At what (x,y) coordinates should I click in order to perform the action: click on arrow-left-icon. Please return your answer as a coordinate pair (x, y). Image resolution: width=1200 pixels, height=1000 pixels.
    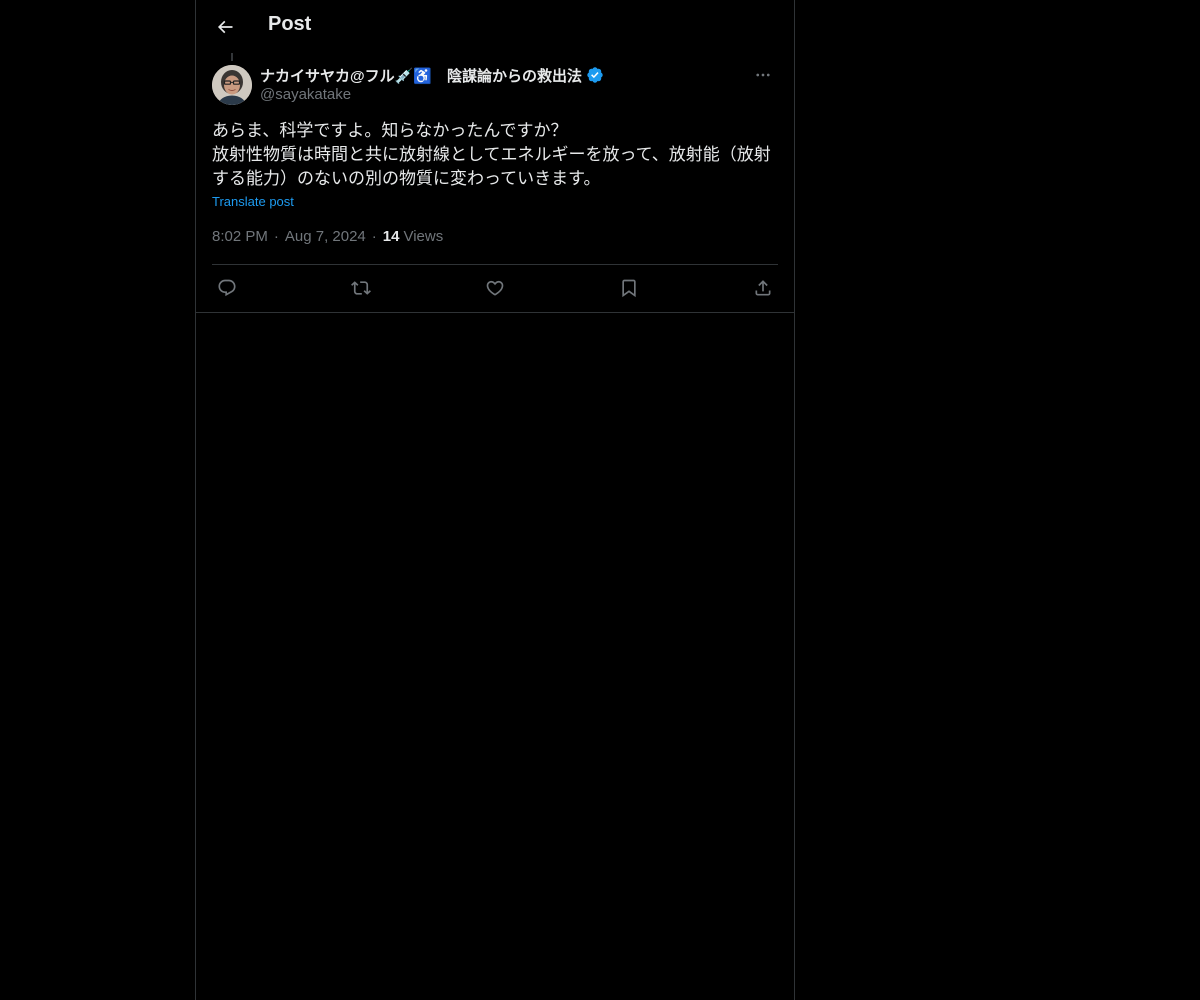
    Looking at the image, I should click on (225, 27).